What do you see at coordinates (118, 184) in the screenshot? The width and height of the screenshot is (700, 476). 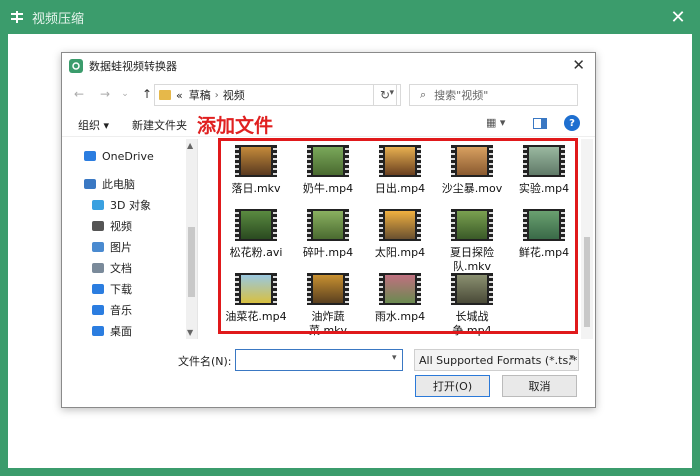 I see `sidebar-item-label: 此电脑` at bounding box center [118, 184].